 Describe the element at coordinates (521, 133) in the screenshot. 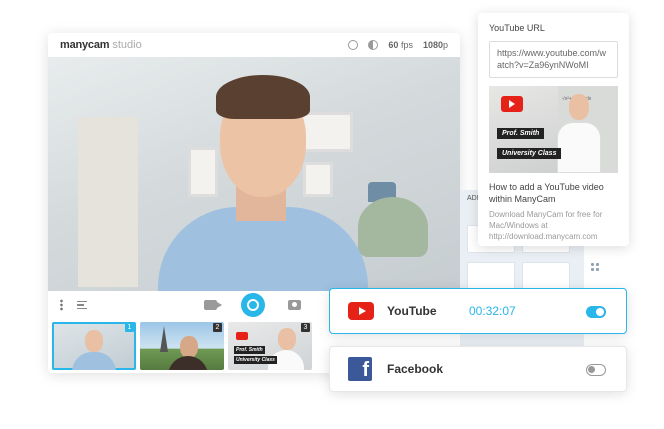

I see `preview-label-name: Prof. Smith` at that location.